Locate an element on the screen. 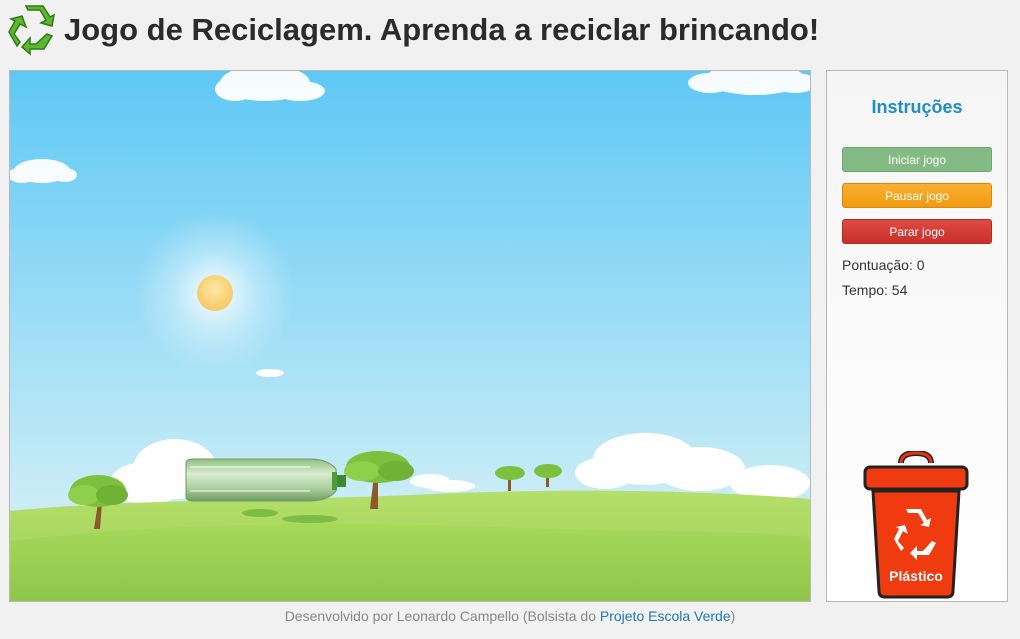 This screenshot has width=1020, height=639. start-game-button: Iniciar jogo is located at coordinates (917, 159).